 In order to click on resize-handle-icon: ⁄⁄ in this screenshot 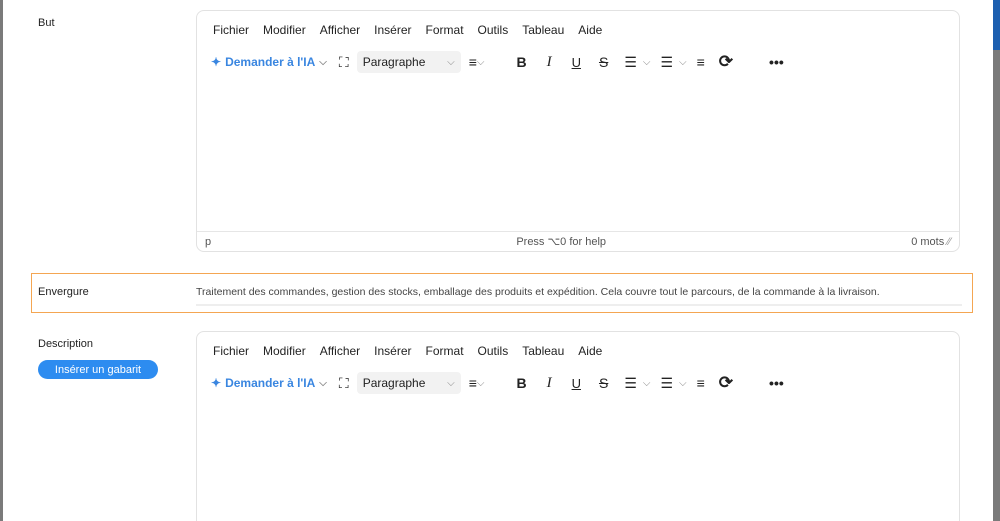, I will do `click(949, 242)`.